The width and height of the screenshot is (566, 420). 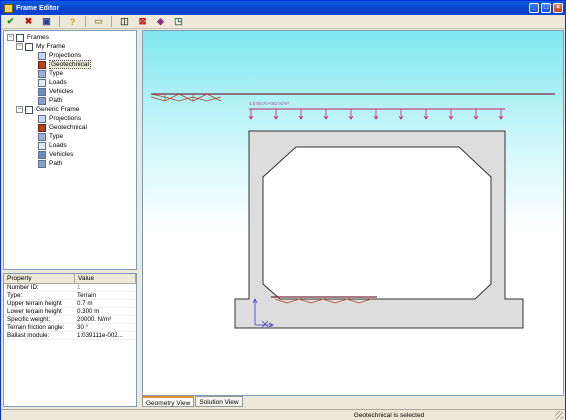 What do you see at coordinates (10, 21) in the screenshot?
I see `accept-icon: ✔` at bounding box center [10, 21].